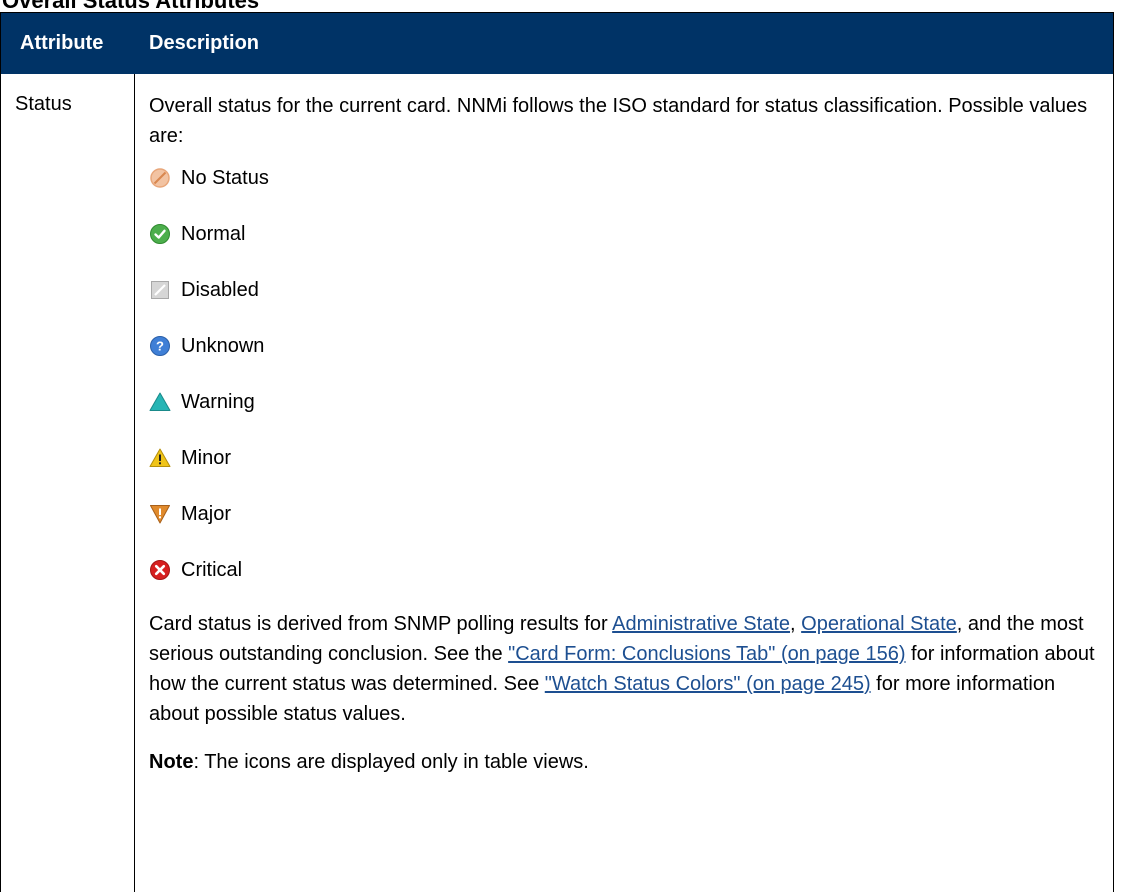 The height and width of the screenshot is (892, 1123). I want to click on status-item-warning: Warning, so click(628, 402).